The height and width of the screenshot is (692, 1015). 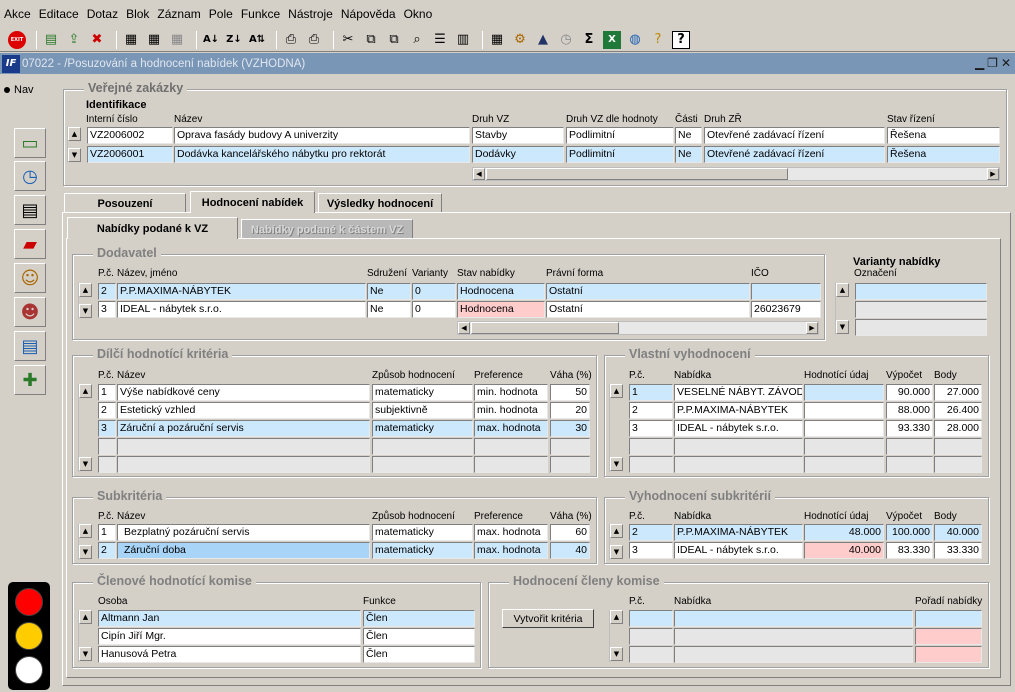 I want to click on vyhsub-cell: P.P.MAXIMA-NÁBYTEK, so click(x=738, y=532).